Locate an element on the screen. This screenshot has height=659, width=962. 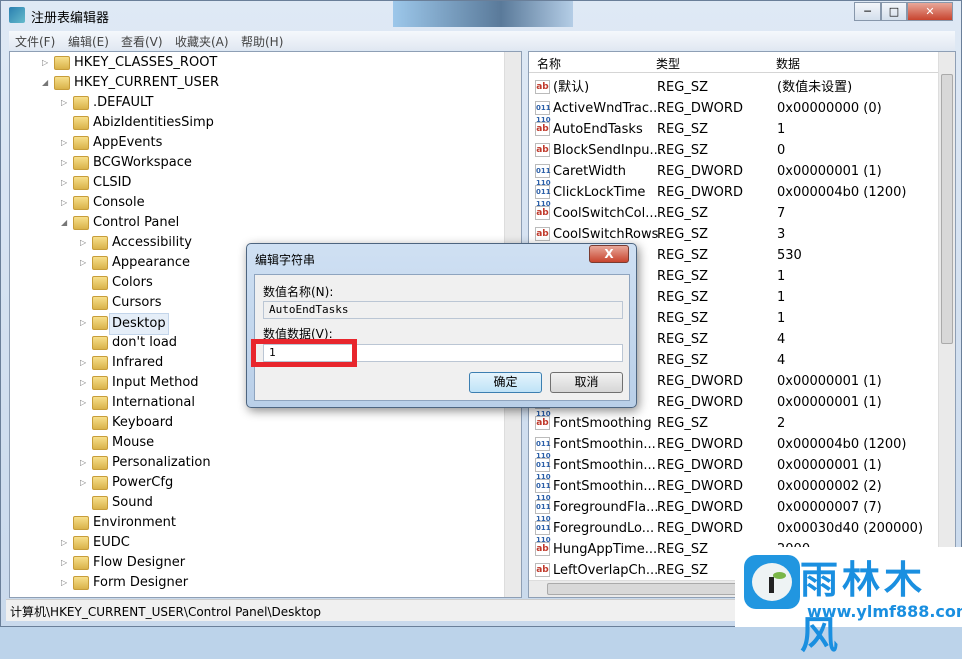
brand-url: www.ylmf888.com is located at coordinates (884, 611).